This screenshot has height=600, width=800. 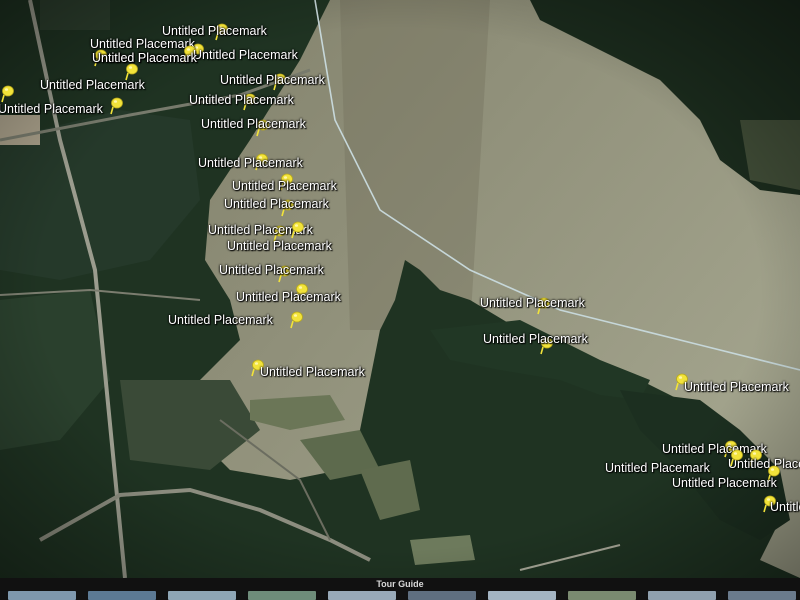 I want to click on tour-guide-title: Tour Guide, so click(x=400, y=584).